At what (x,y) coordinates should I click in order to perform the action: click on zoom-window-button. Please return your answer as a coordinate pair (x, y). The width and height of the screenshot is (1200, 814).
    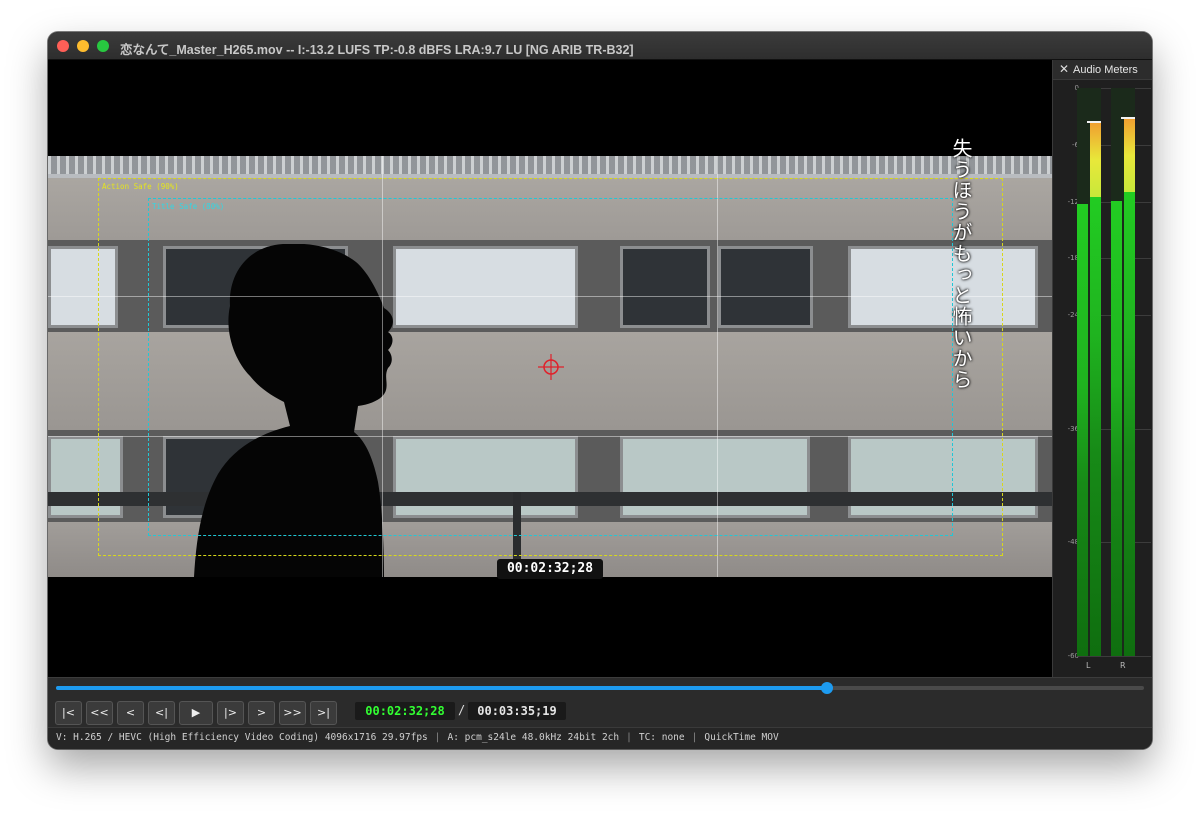
    Looking at the image, I should click on (103, 46).